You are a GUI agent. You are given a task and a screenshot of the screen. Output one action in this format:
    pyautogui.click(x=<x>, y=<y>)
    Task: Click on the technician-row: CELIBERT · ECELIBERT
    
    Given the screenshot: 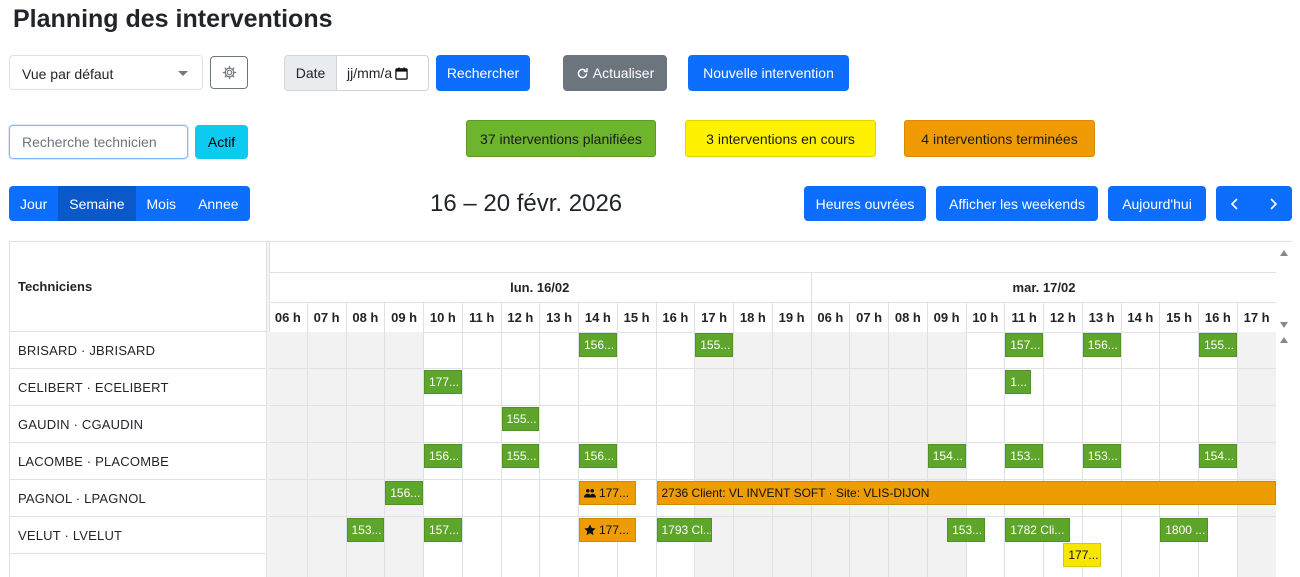 What is the action you would take?
    pyautogui.click(x=138, y=387)
    